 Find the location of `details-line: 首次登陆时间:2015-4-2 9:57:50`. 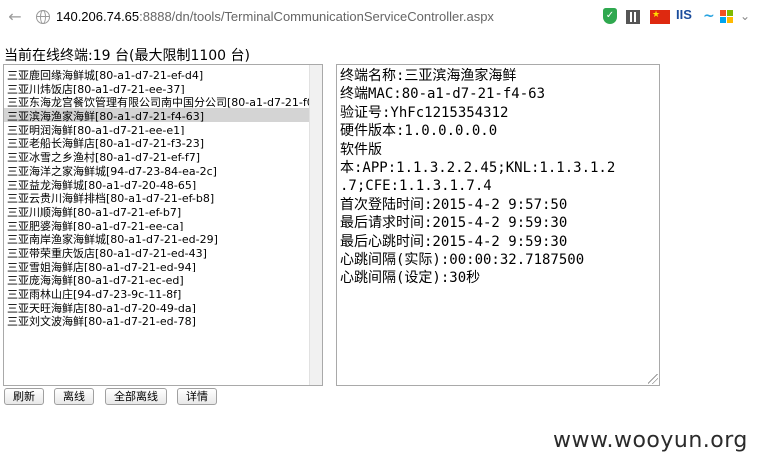

details-line: 首次登陆时间:2015-4-2 9:57:50 is located at coordinates (454, 204).